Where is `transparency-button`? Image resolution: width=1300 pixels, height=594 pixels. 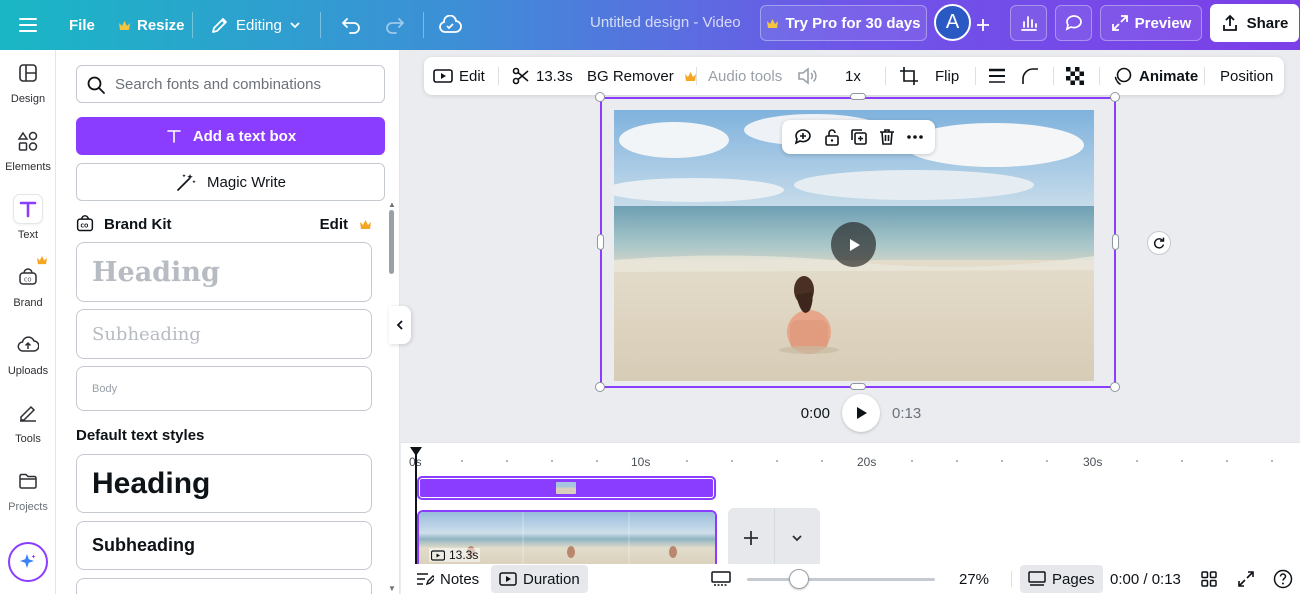
transparency-button is located at coordinates (1075, 76).